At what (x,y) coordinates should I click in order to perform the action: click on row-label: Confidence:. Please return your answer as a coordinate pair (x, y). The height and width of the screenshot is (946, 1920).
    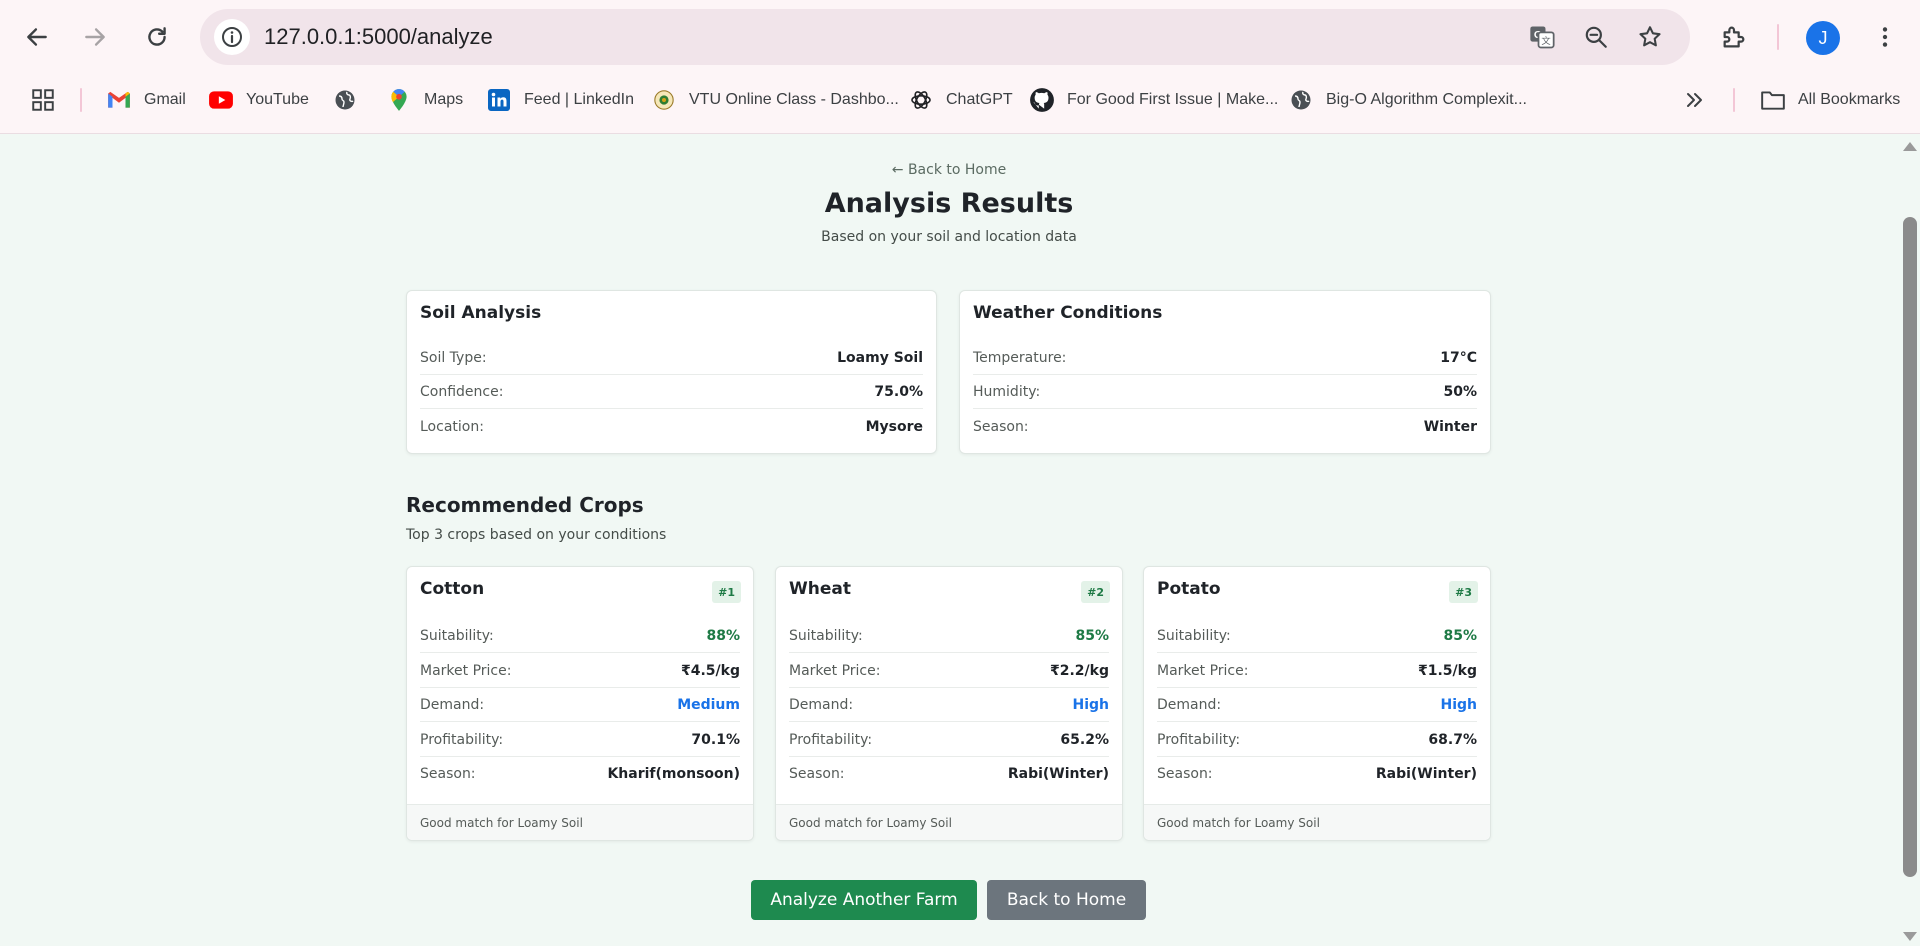
    Looking at the image, I should click on (462, 391).